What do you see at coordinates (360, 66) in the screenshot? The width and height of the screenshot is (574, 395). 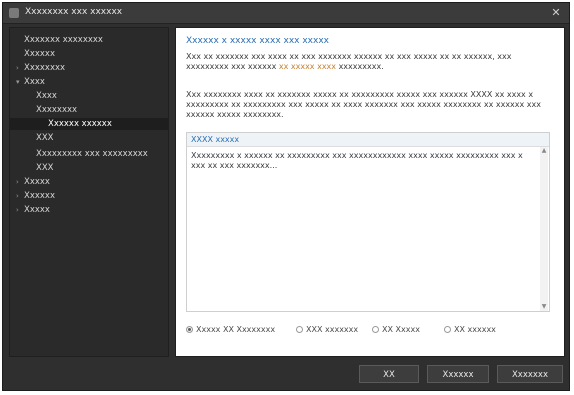 I see `description-text-1b: xxxxxxxxx.` at bounding box center [360, 66].